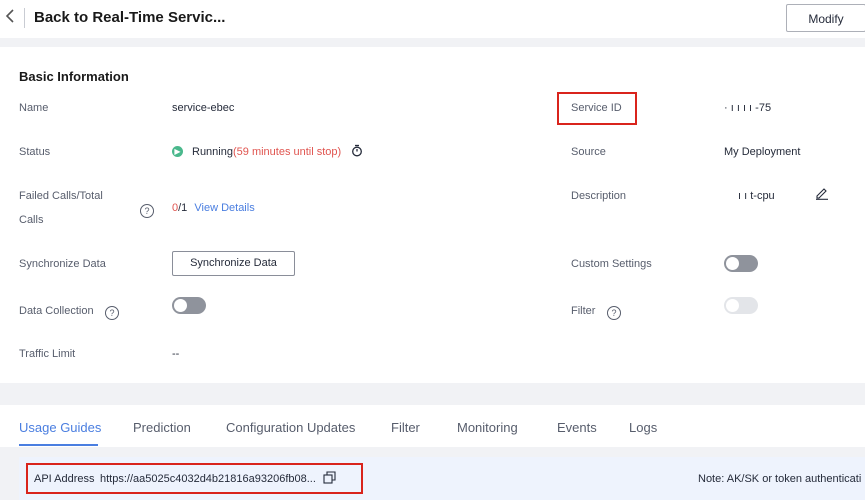 Image resolution: width=865 pixels, height=500 pixels. Describe the element at coordinates (31, 220) in the screenshot. I see `failed-calls-label-line2: Calls` at that location.